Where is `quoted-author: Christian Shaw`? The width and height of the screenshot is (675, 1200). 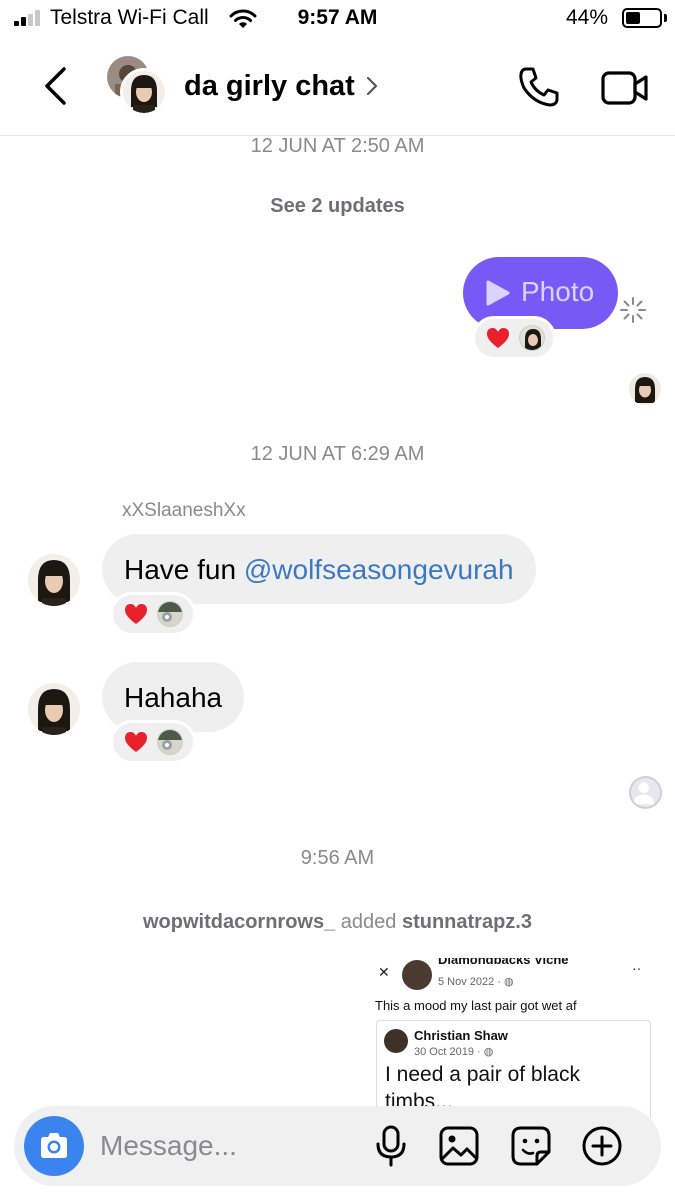 quoted-author: Christian Shaw is located at coordinates (461, 1035).